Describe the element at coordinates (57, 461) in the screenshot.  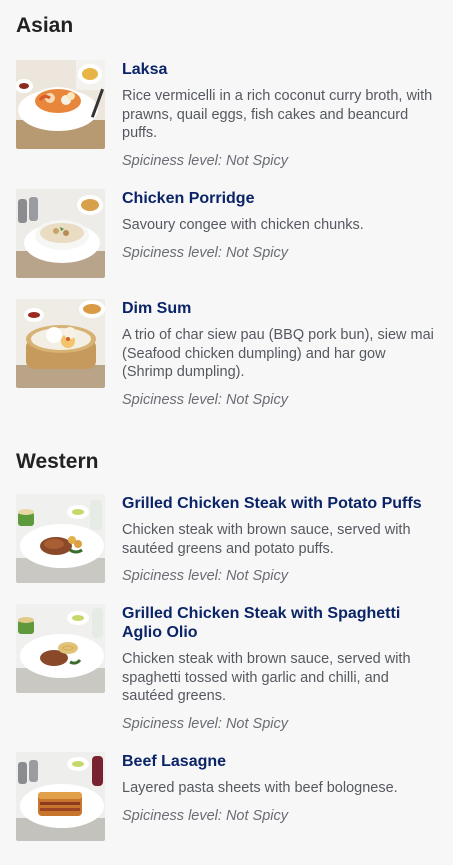
I see `section-title-western: Western` at that location.